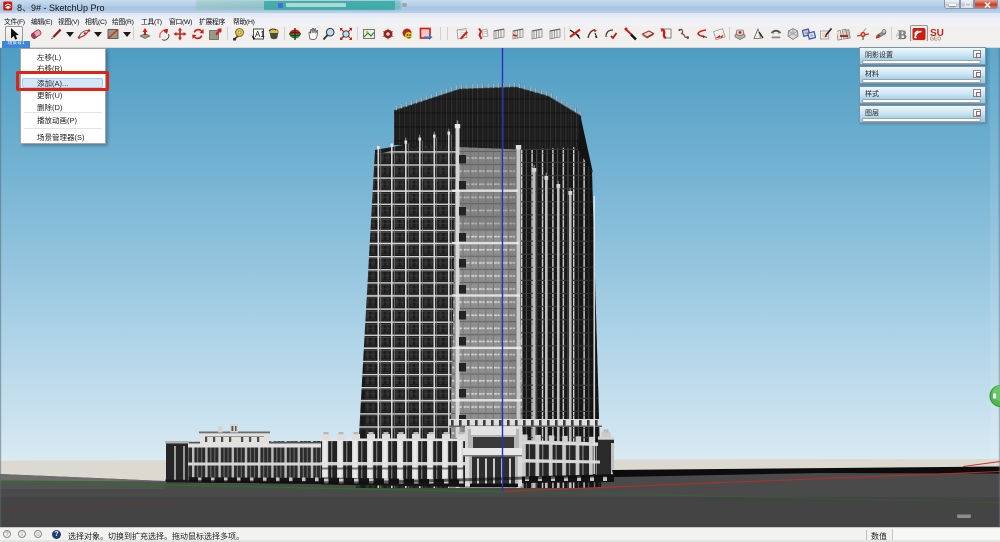  What do you see at coordinates (260, 34) in the screenshot?
I see `svg-text: A1` at bounding box center [260, 34].